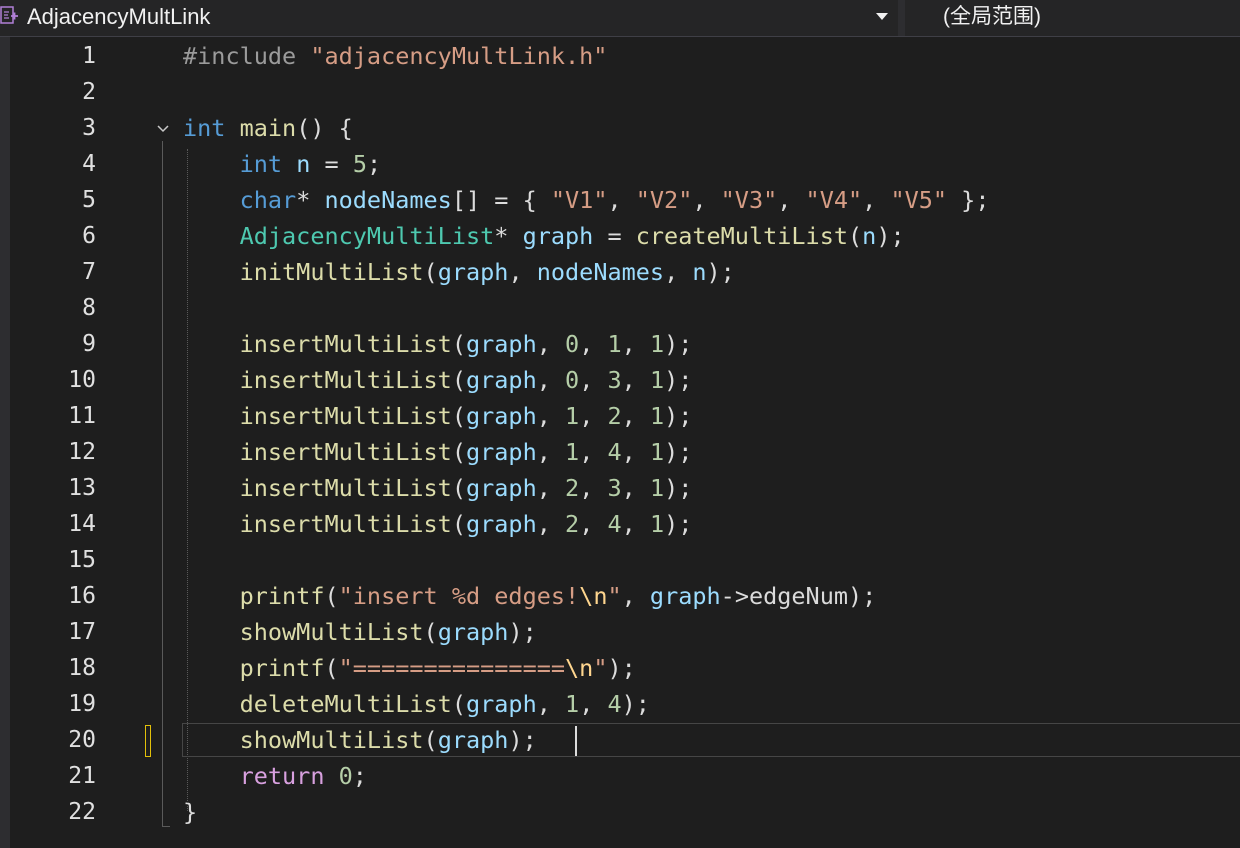  Describe the element at coordinates (282, 776) in the screenshot. I see `code-token: return` at that location.